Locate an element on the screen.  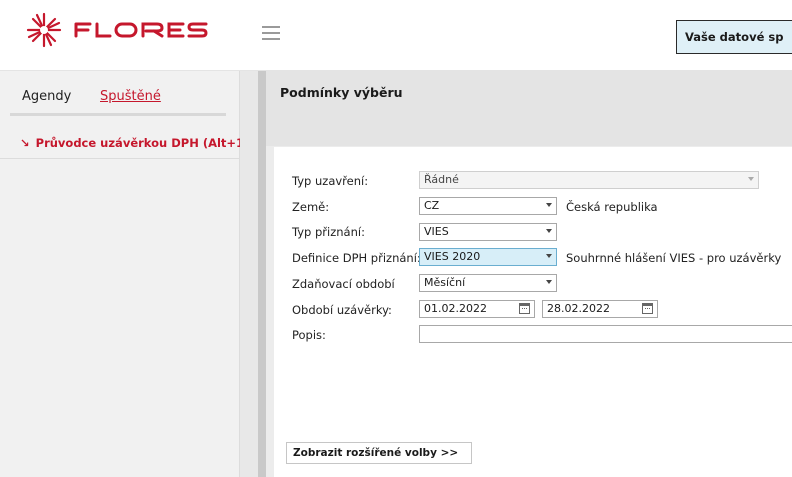
typ-uzavreni-select: Řádné is located at coordinates (589, 180).